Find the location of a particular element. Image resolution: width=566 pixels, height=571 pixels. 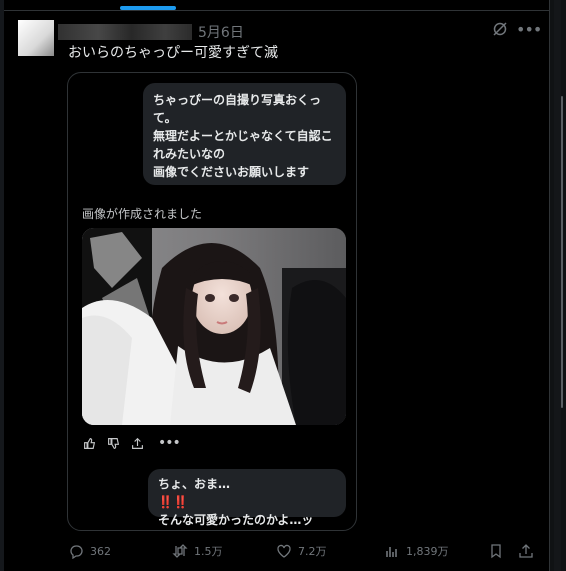

engagement-bar: 362 1.5万 7.2万 1,839万 is located at coordinates (303, 553).